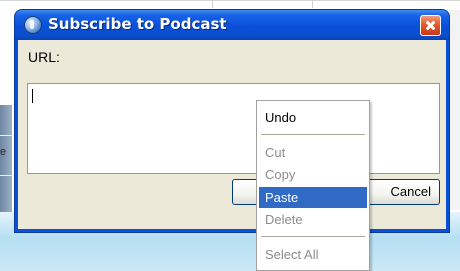  What do you see at coordinates (313, 174) in the screenshot?
I see `menu-item-copy: Copy` at bounding box center [313, 174].